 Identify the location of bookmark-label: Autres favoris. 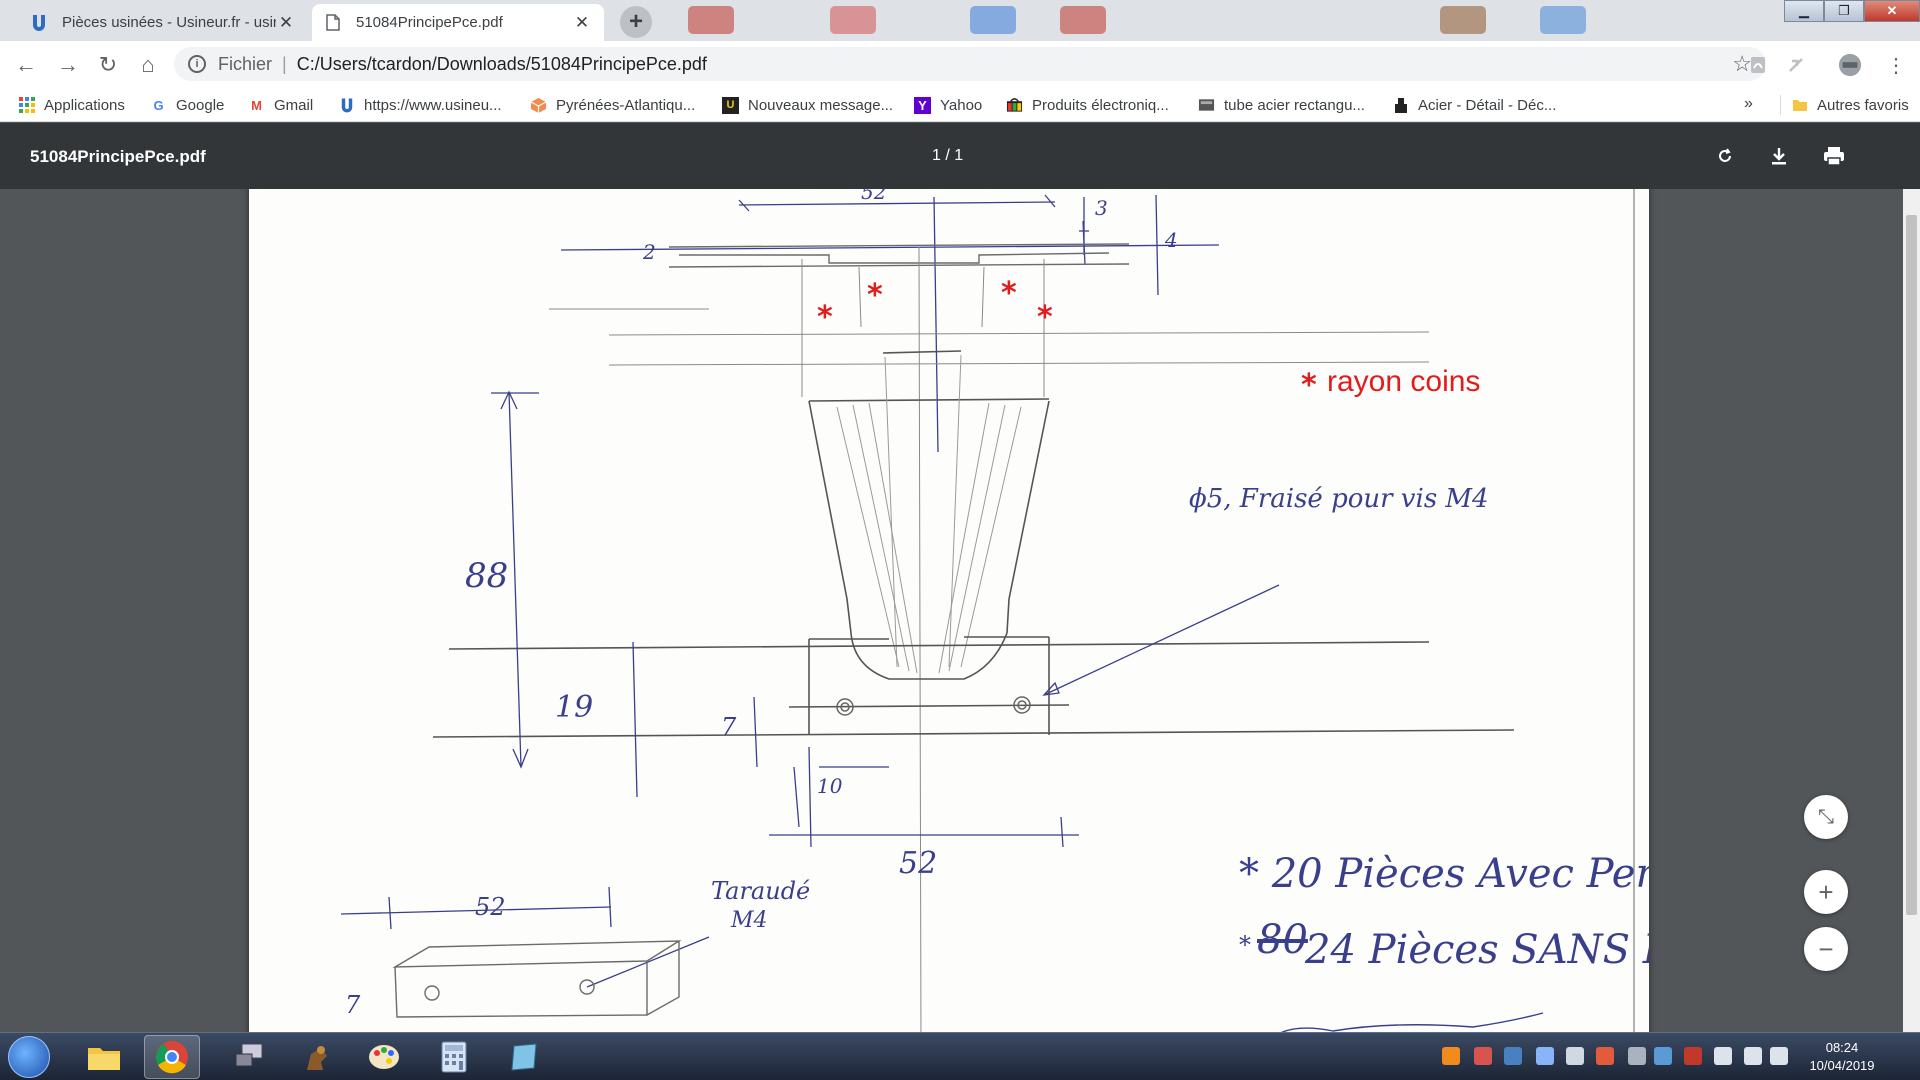
(1863, 105).